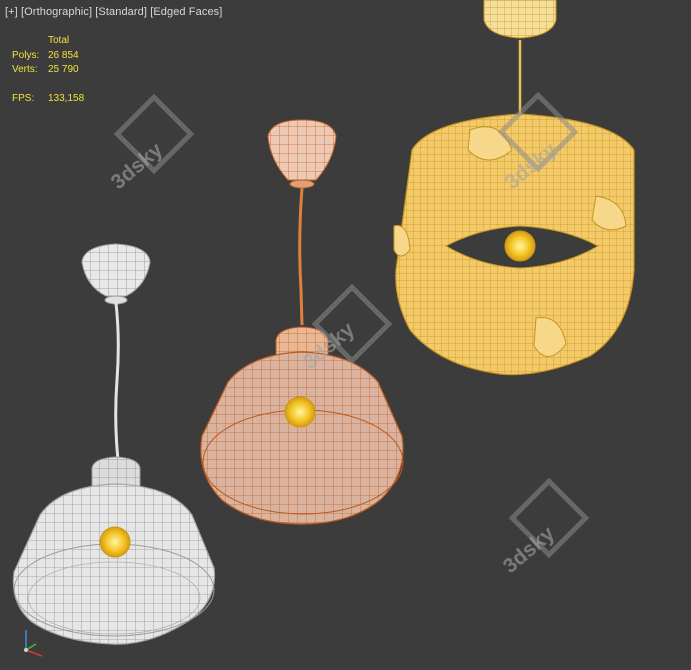 The height and width of the screenshot is (670, 691). Describe the element at coordinates (23, 98) in the screenshot. I see `fps-label: FPS:` at that location.